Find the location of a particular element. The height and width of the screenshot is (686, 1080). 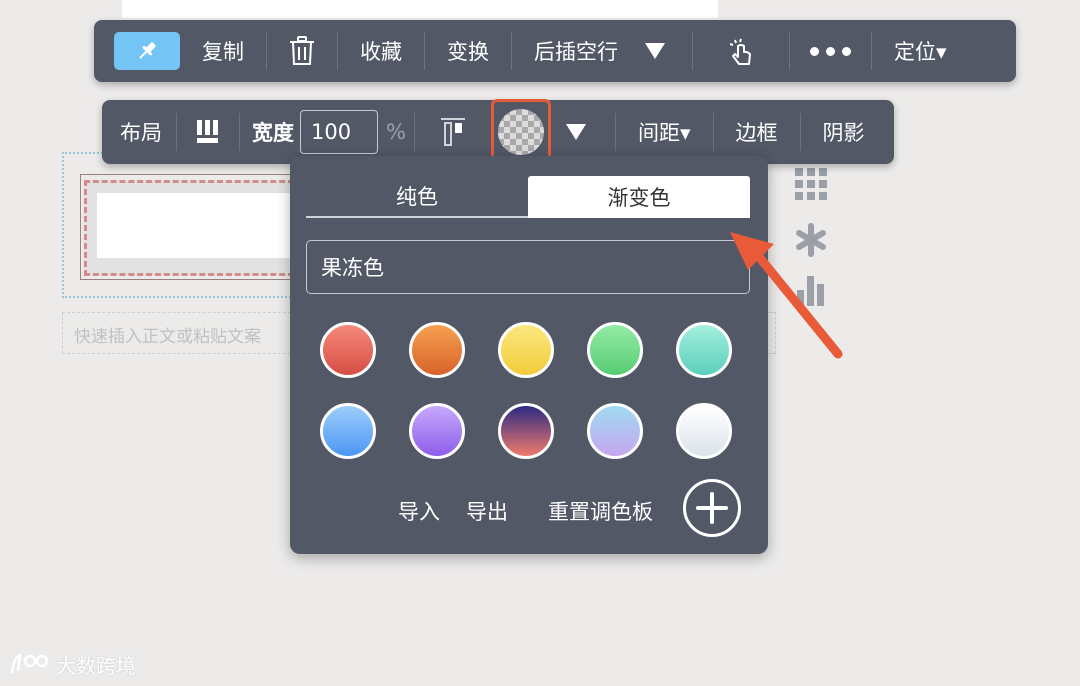

pin-button is located at coordinates (147, 51).